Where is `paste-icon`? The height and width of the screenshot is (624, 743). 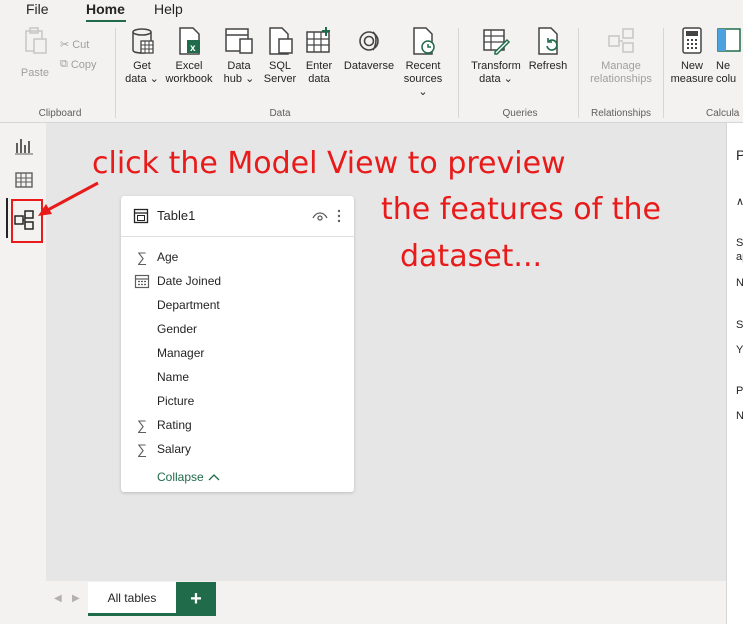
paste-icon is located at coordinates (36, 40).